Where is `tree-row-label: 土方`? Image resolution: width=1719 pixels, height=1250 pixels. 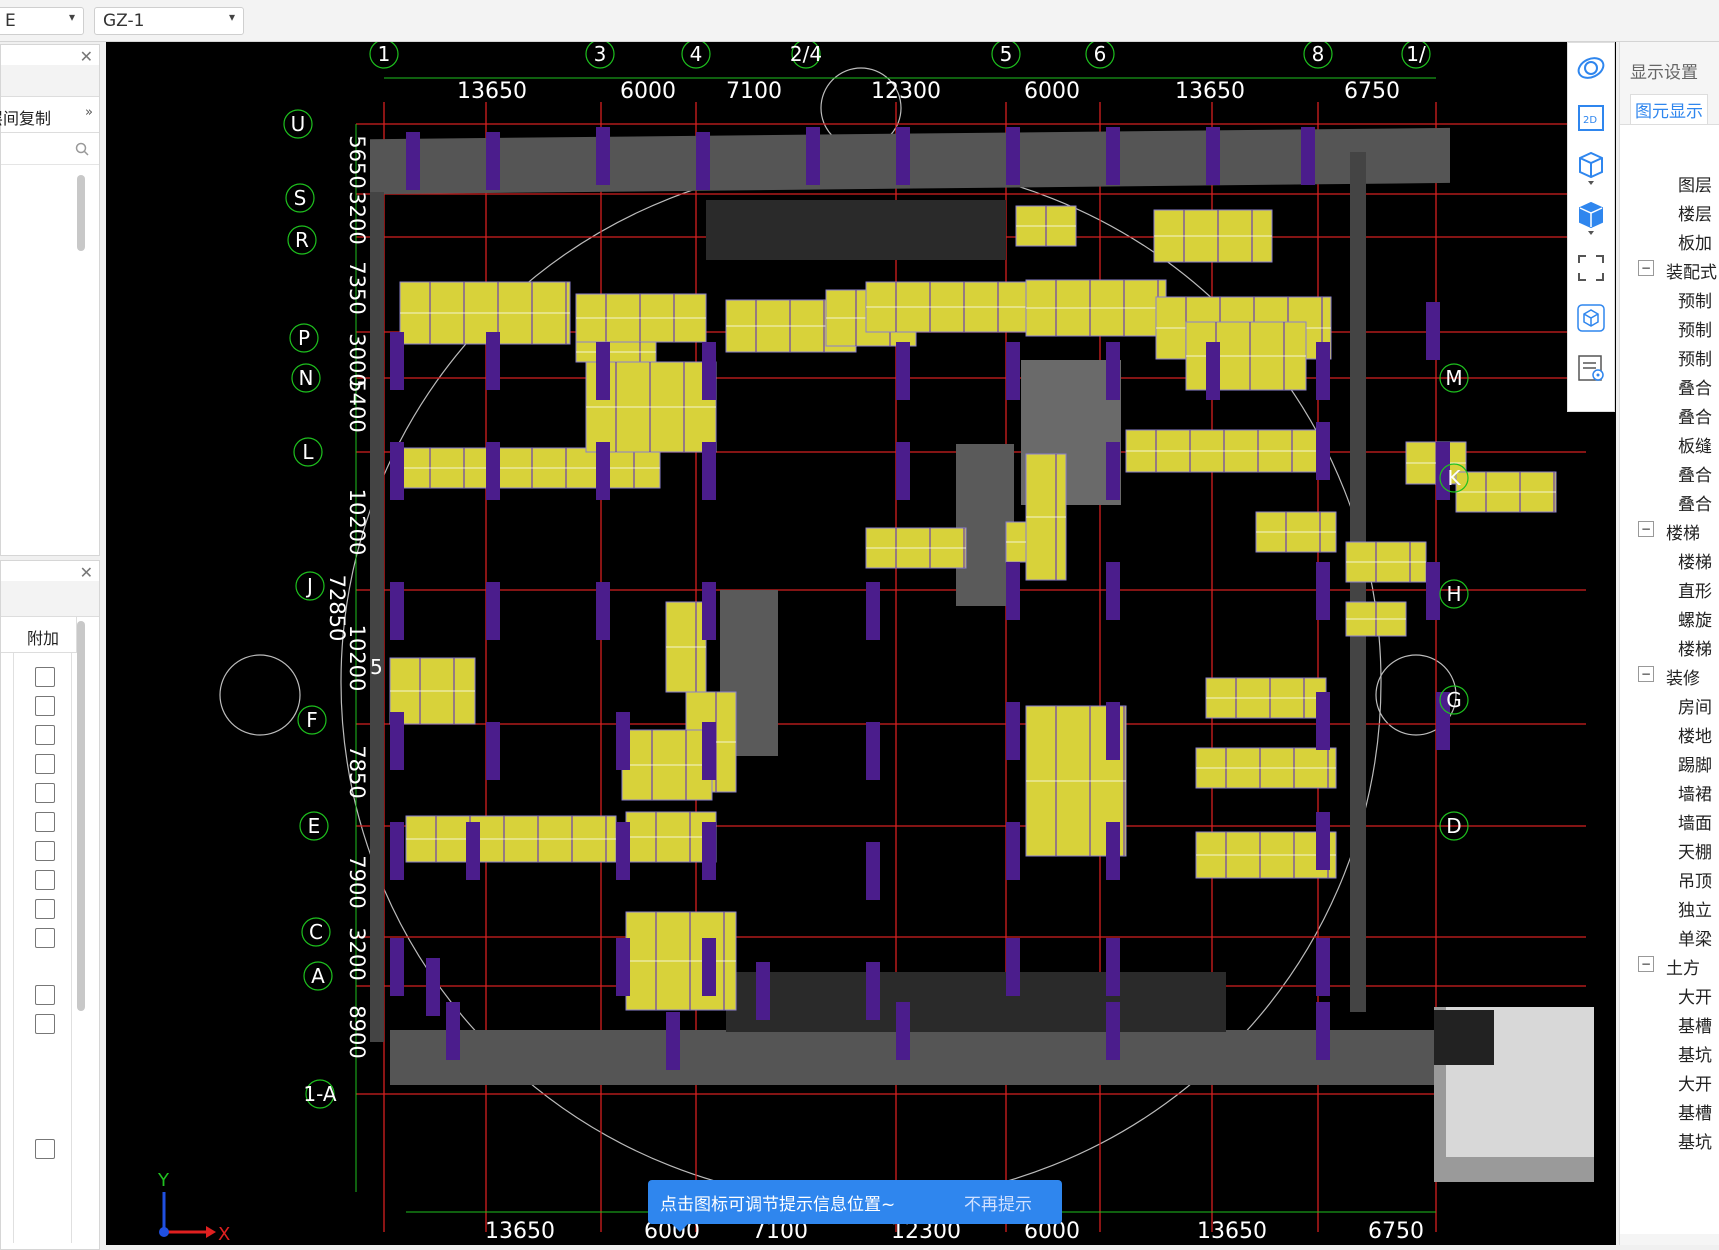 tree-row-label: 土方 is located at coordinates (1683, 969).